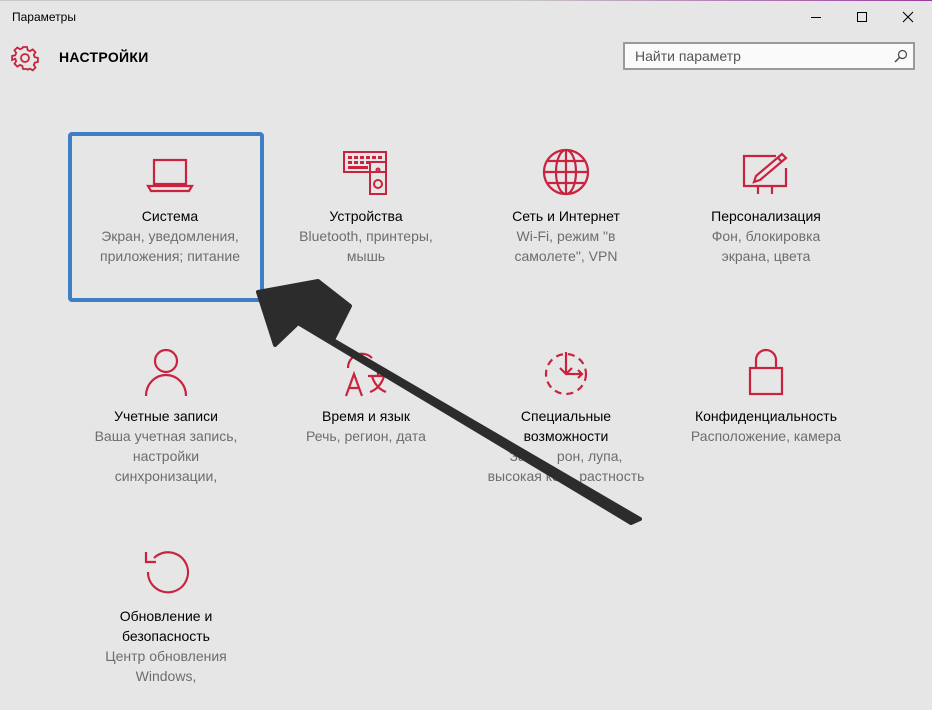 The width and height of the screenshot is (932, 710). I want to click on settings-header: НАСТРОЙКИ, so click(466, 58).